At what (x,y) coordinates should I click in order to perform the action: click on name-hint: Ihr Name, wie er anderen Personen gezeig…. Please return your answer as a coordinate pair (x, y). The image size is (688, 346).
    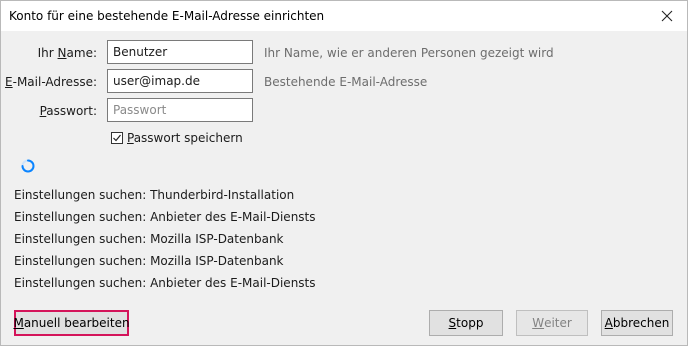
    Looking at the image, I should click on (409, 53).